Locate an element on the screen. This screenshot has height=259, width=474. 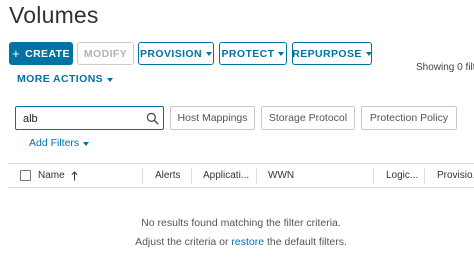
modify-button: MODIFY is located at coordinates (105, 53).